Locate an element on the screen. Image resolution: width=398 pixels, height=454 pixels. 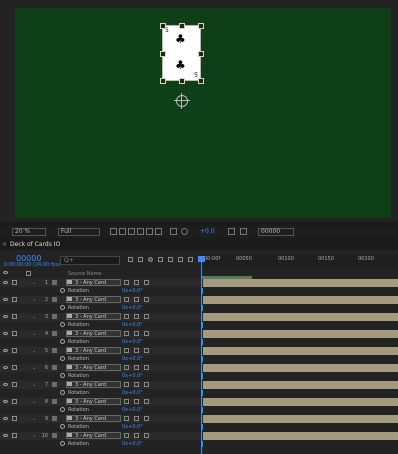
region-icon is located at coordinates (113, 231).